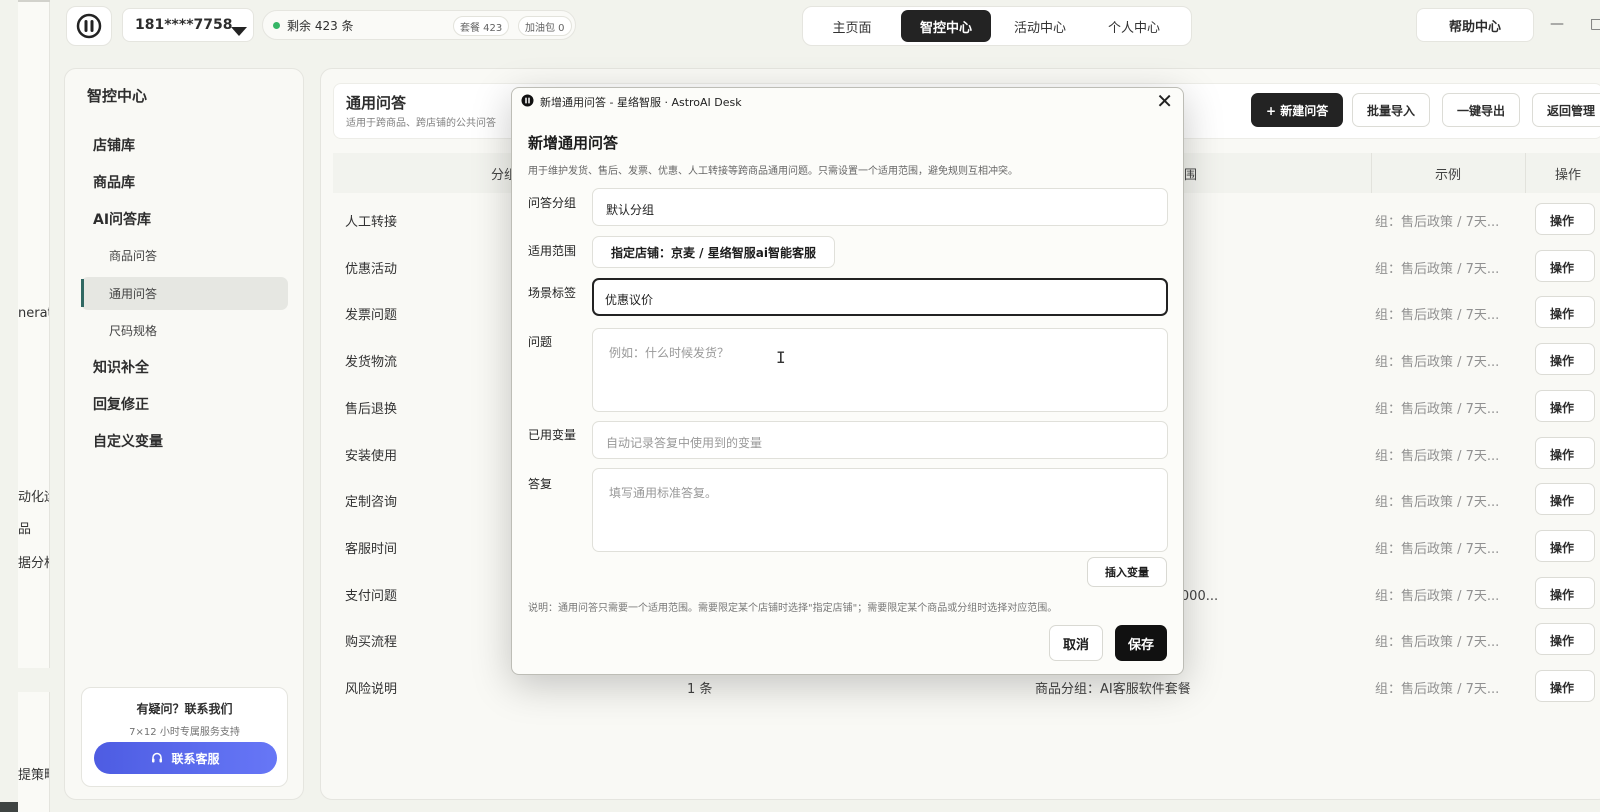 The width and height of the screenshot is (1600, 812). What do you see at coordinates (552, 251) in the screenshot?
I see `label-scope: 适用范围` at bounding box center [552, 251].